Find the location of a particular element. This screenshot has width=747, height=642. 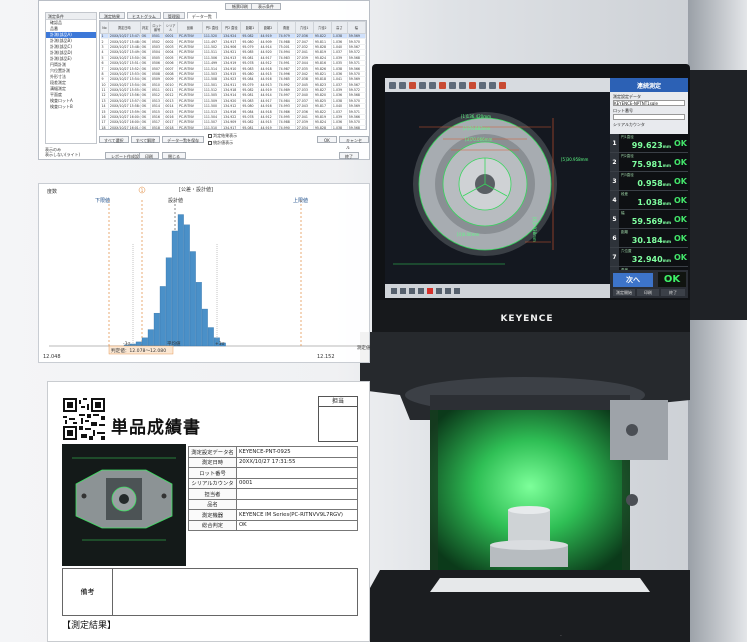

report-field-row: 測定日時 20XX/10/27 17:31:55 is located at coordinates (273, 462).